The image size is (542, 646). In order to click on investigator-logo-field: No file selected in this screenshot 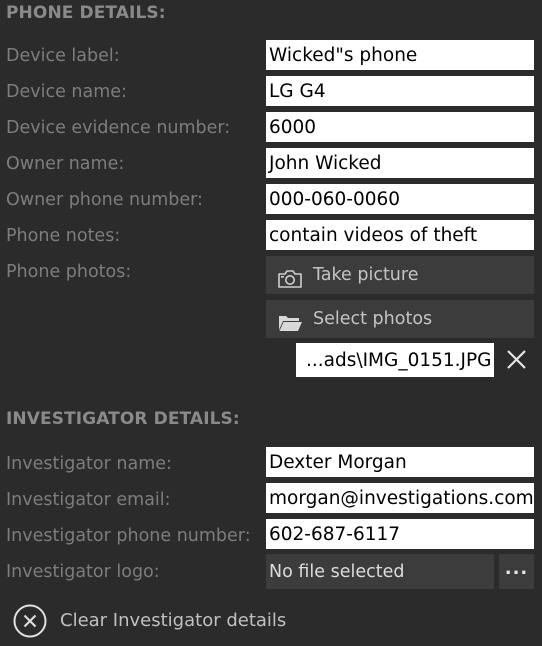, I will do `click(380, 571)`.